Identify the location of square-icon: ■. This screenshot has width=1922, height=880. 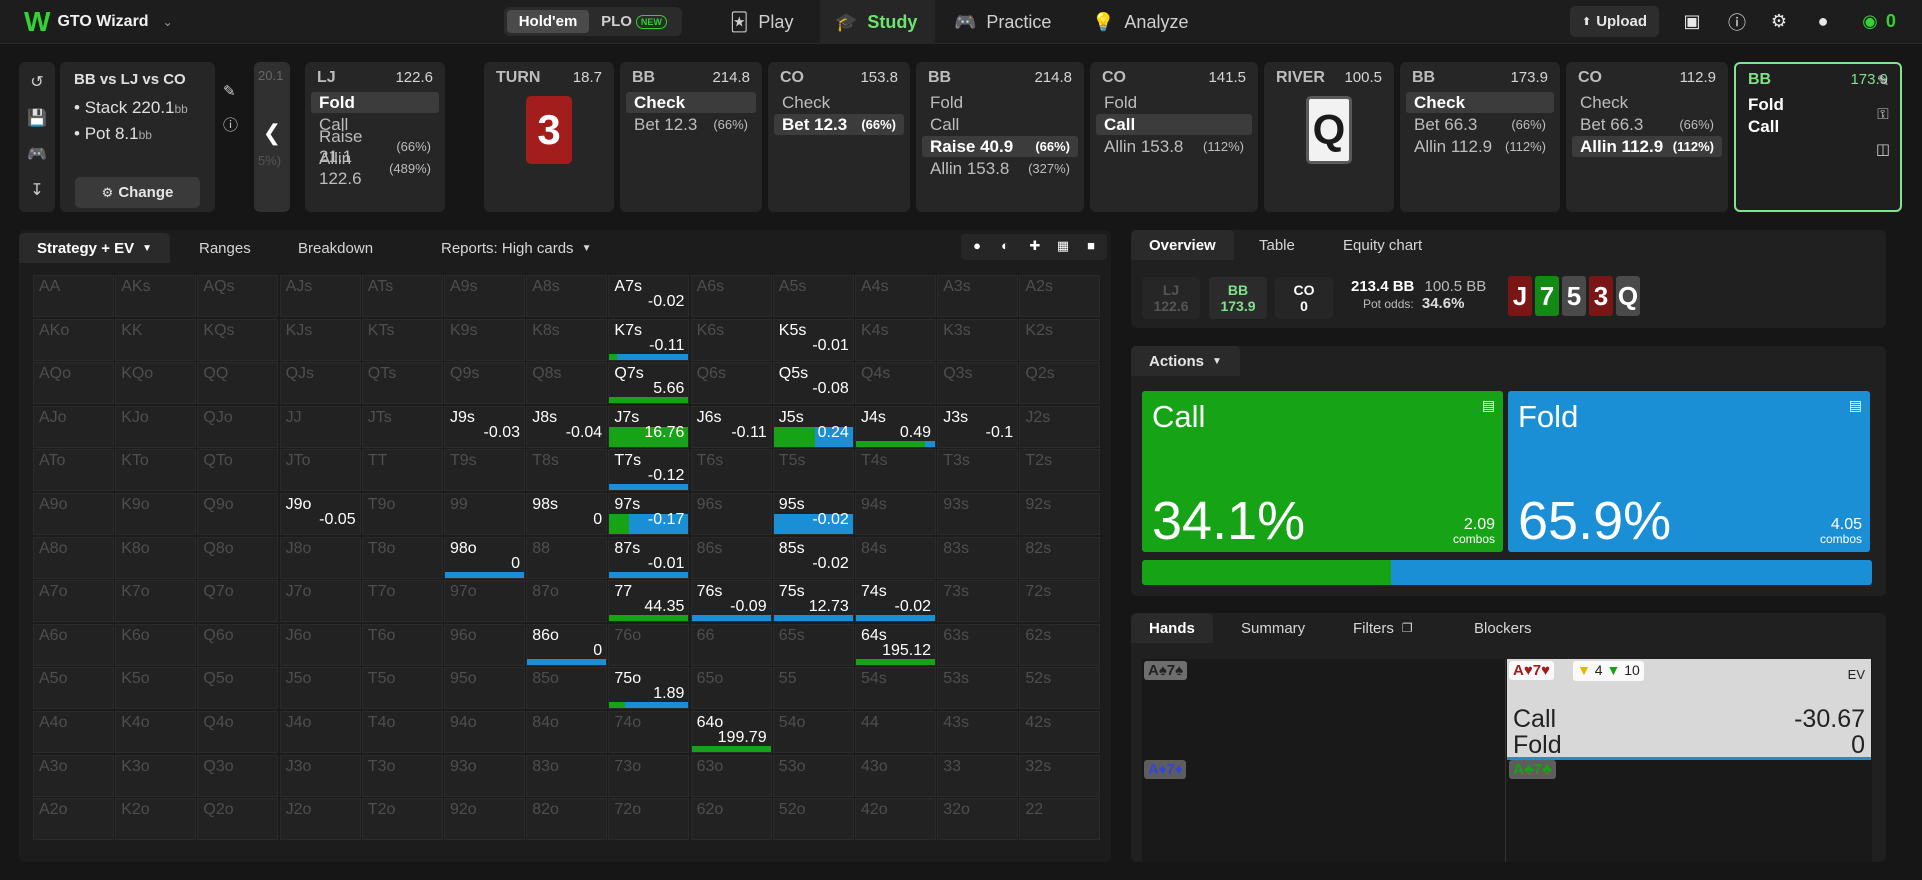
(1091, 245).